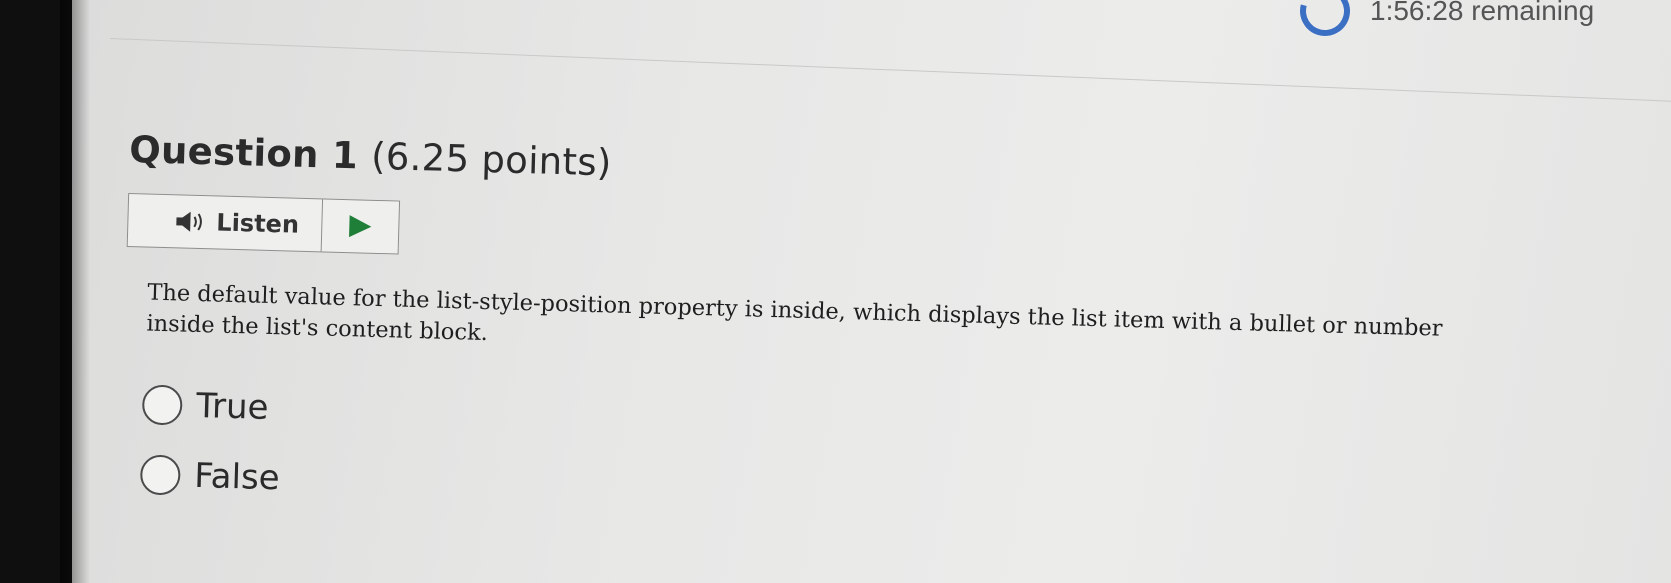 The image size is (1671, 583). Describe the element at coordinates (1482, 13) in the screenshot. I see `timer-remaining-text: 1:56:28 remaining` at that location.